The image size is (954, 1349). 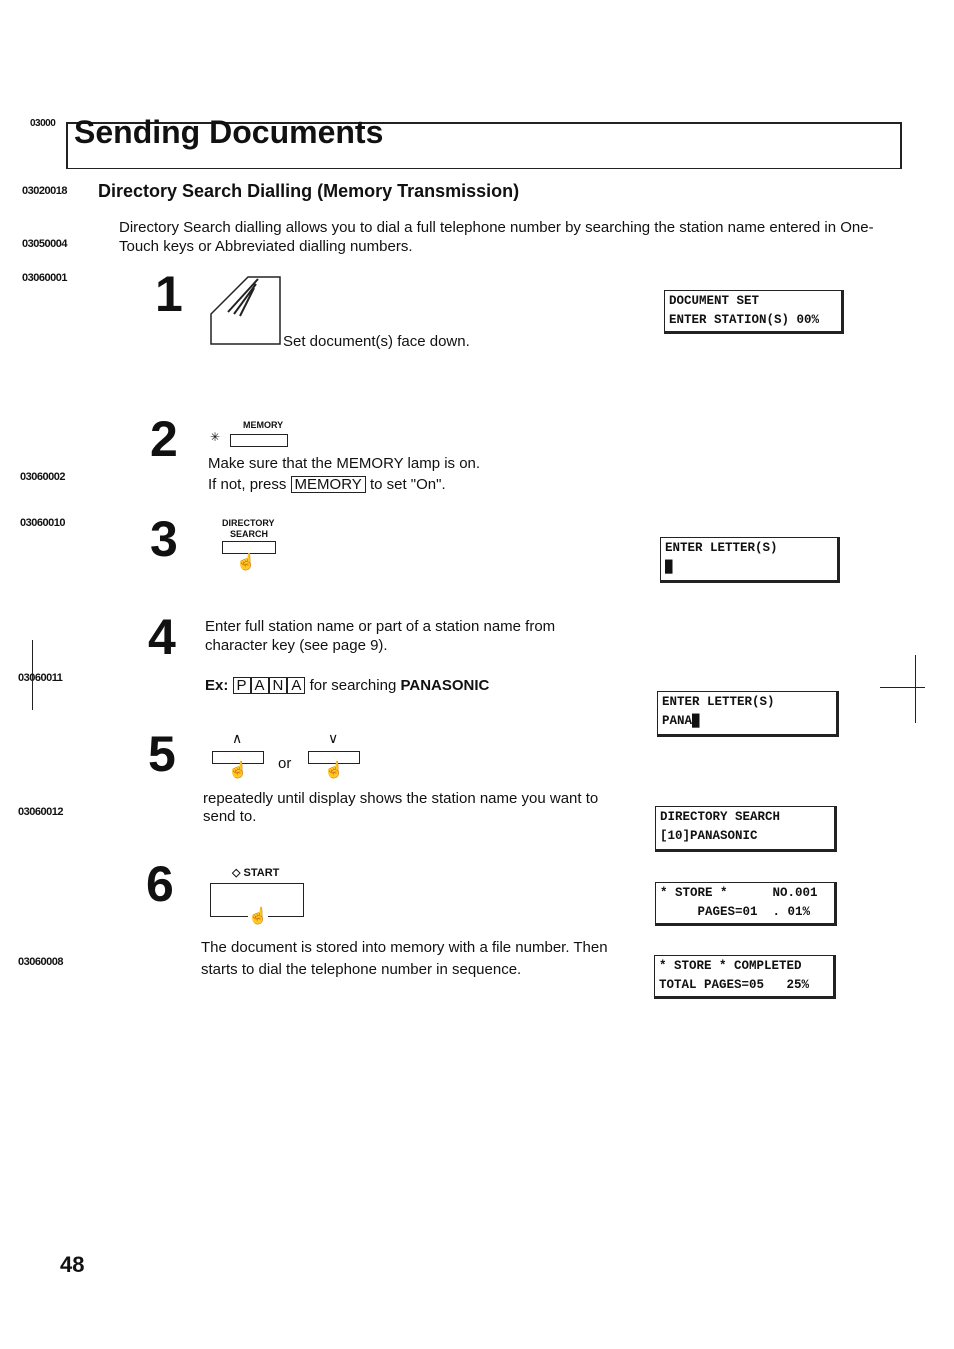 I want to click on lcd-display: ENTER LETTER(S) █, so click(x=750, y=560).